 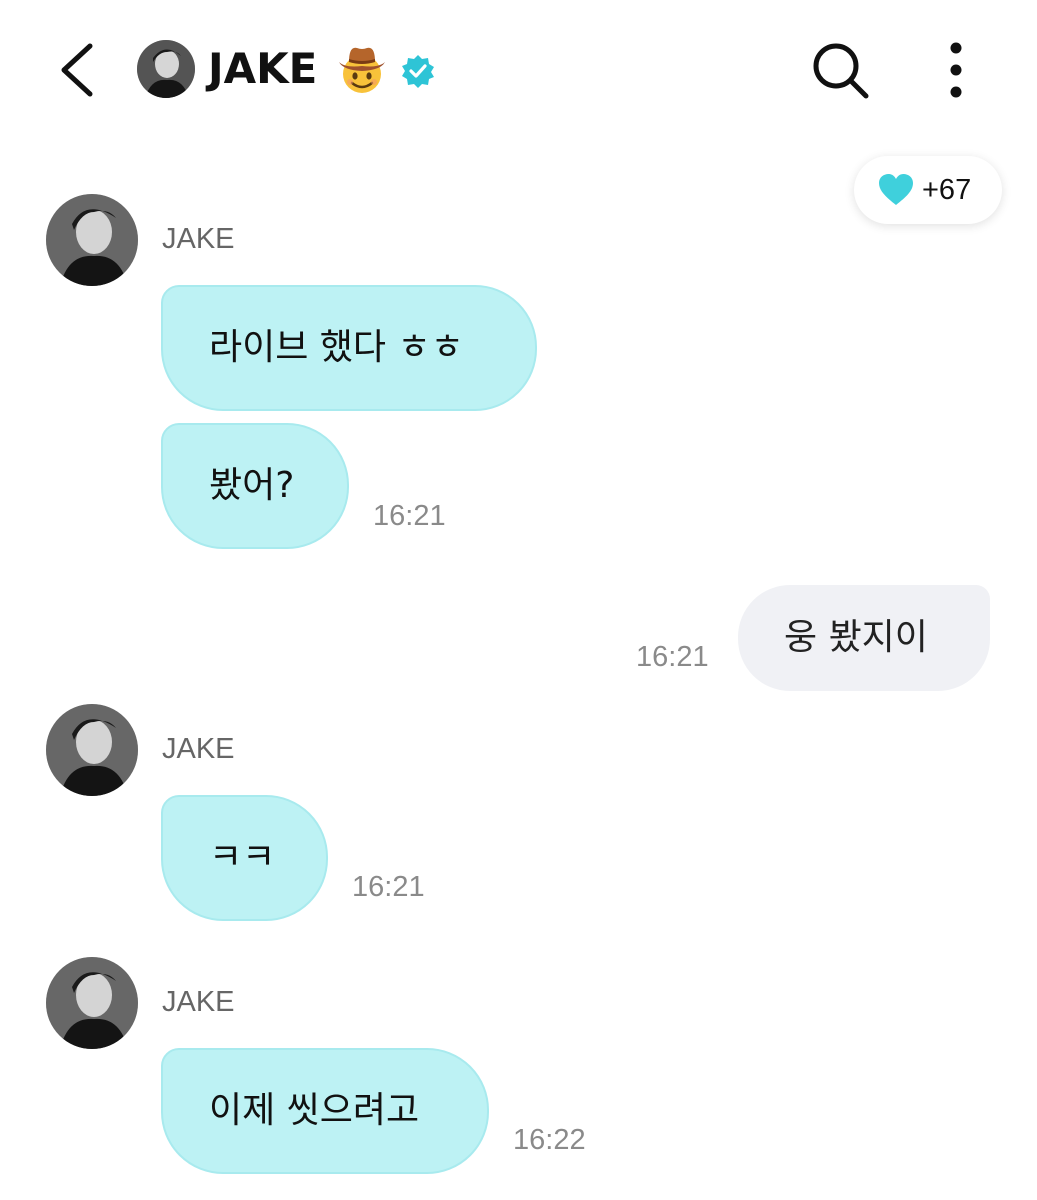 I want to click on message-bubble-incoming: 이제 씻으려고, so click(x=325, y=1111).